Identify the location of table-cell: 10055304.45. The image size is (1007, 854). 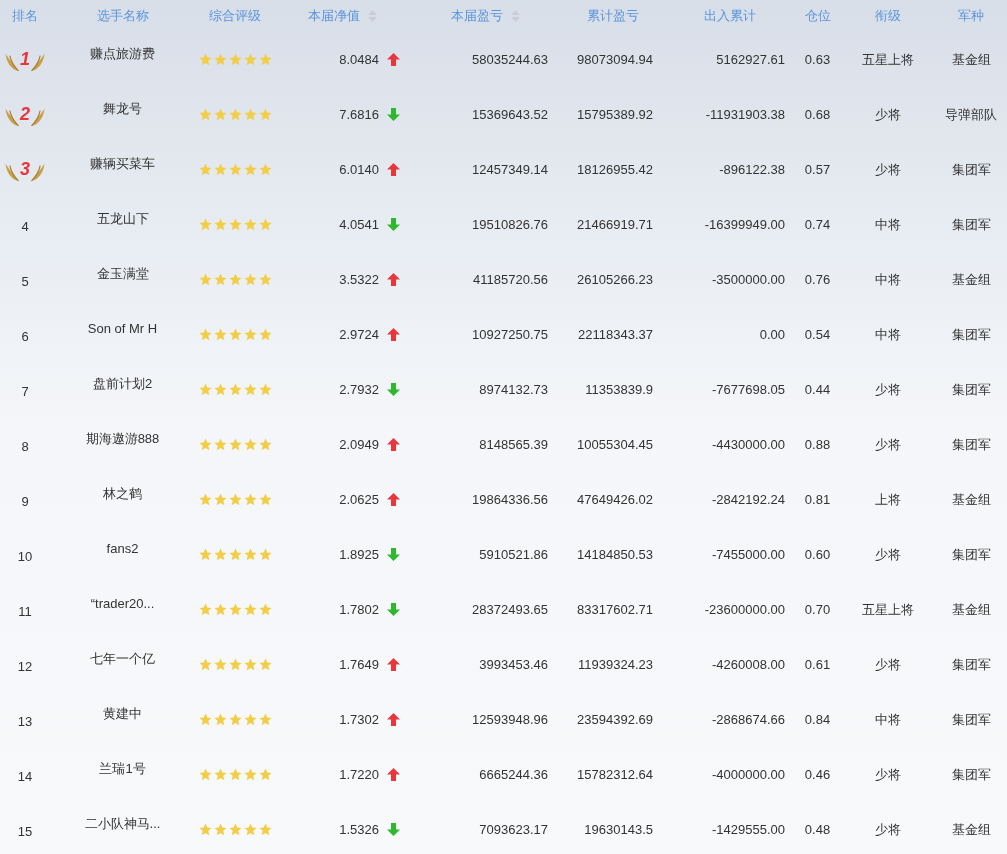
(615, 444).